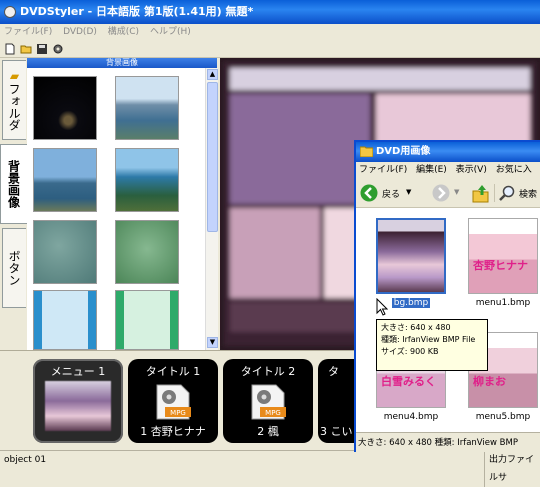  What do you see at coordinates (366, 151) in the screenshot?
I see `folder-icon` at bounding box center [366, 151].